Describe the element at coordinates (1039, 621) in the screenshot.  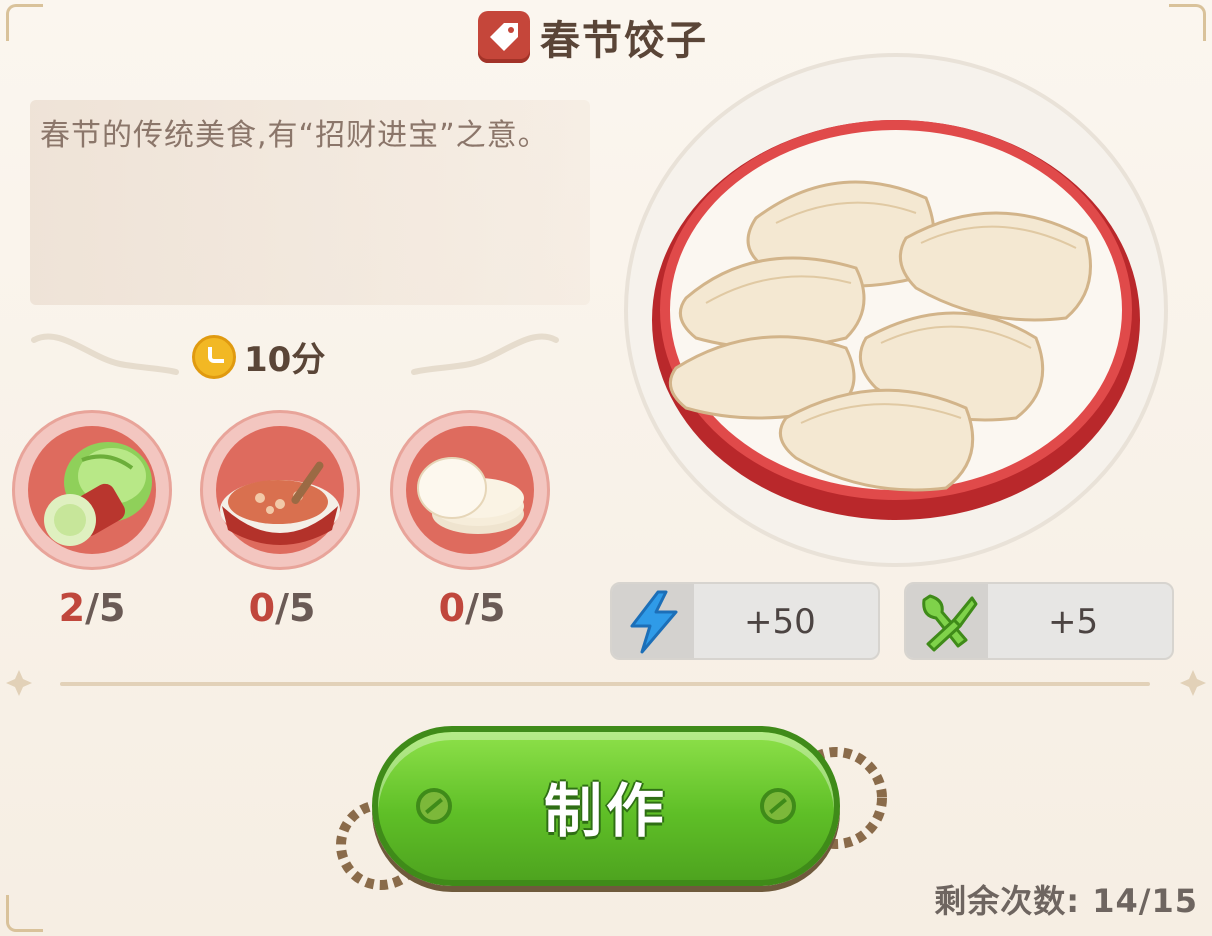
I see `food-reward: +5` at that location.